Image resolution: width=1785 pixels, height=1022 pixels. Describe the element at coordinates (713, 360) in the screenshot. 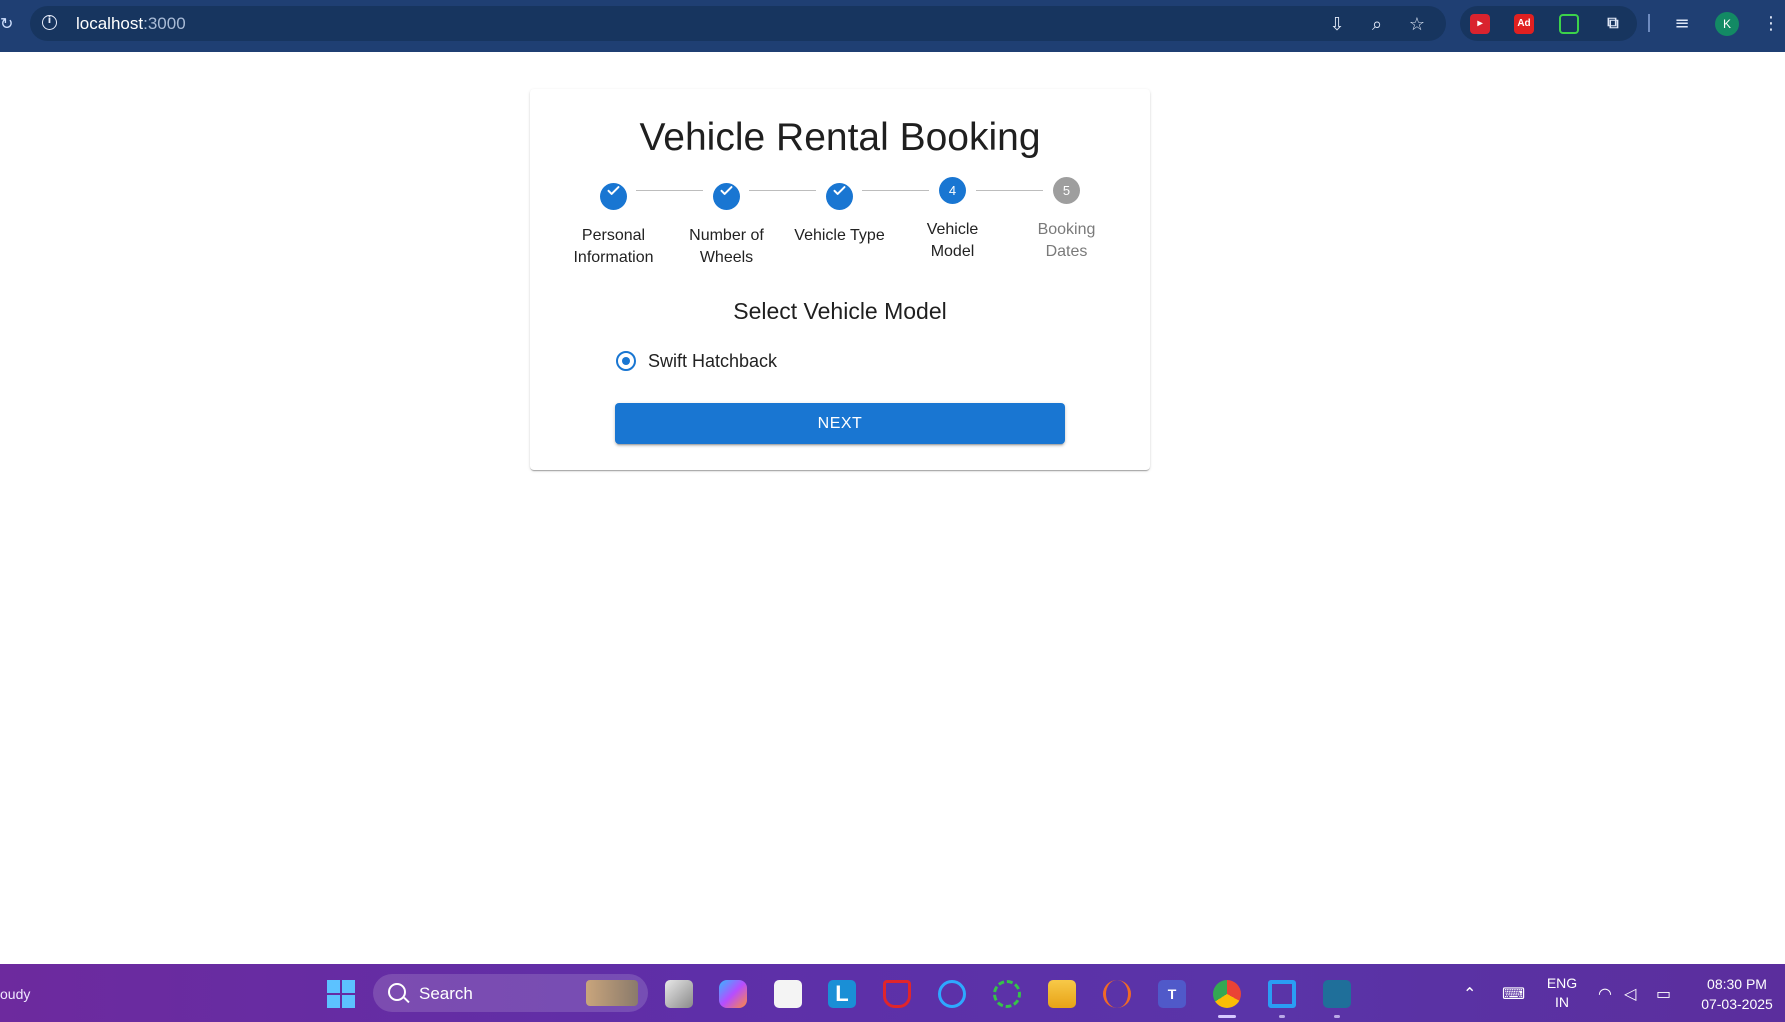

I see `option-label: Swift Hatchback` at that location.